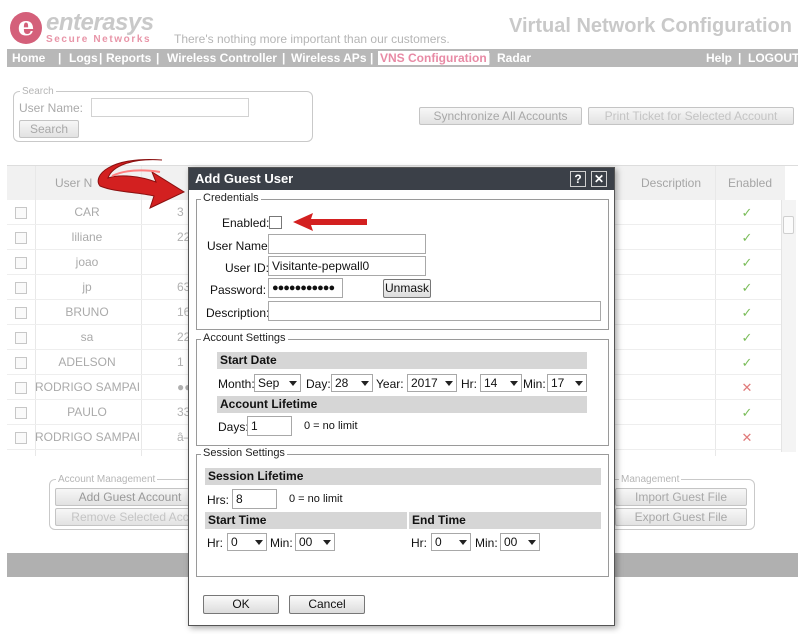  What do you see at coordinates (306, 520) in the screenshot?
I see `start-time-heading: Start Time` at bounding box center [306, 520].